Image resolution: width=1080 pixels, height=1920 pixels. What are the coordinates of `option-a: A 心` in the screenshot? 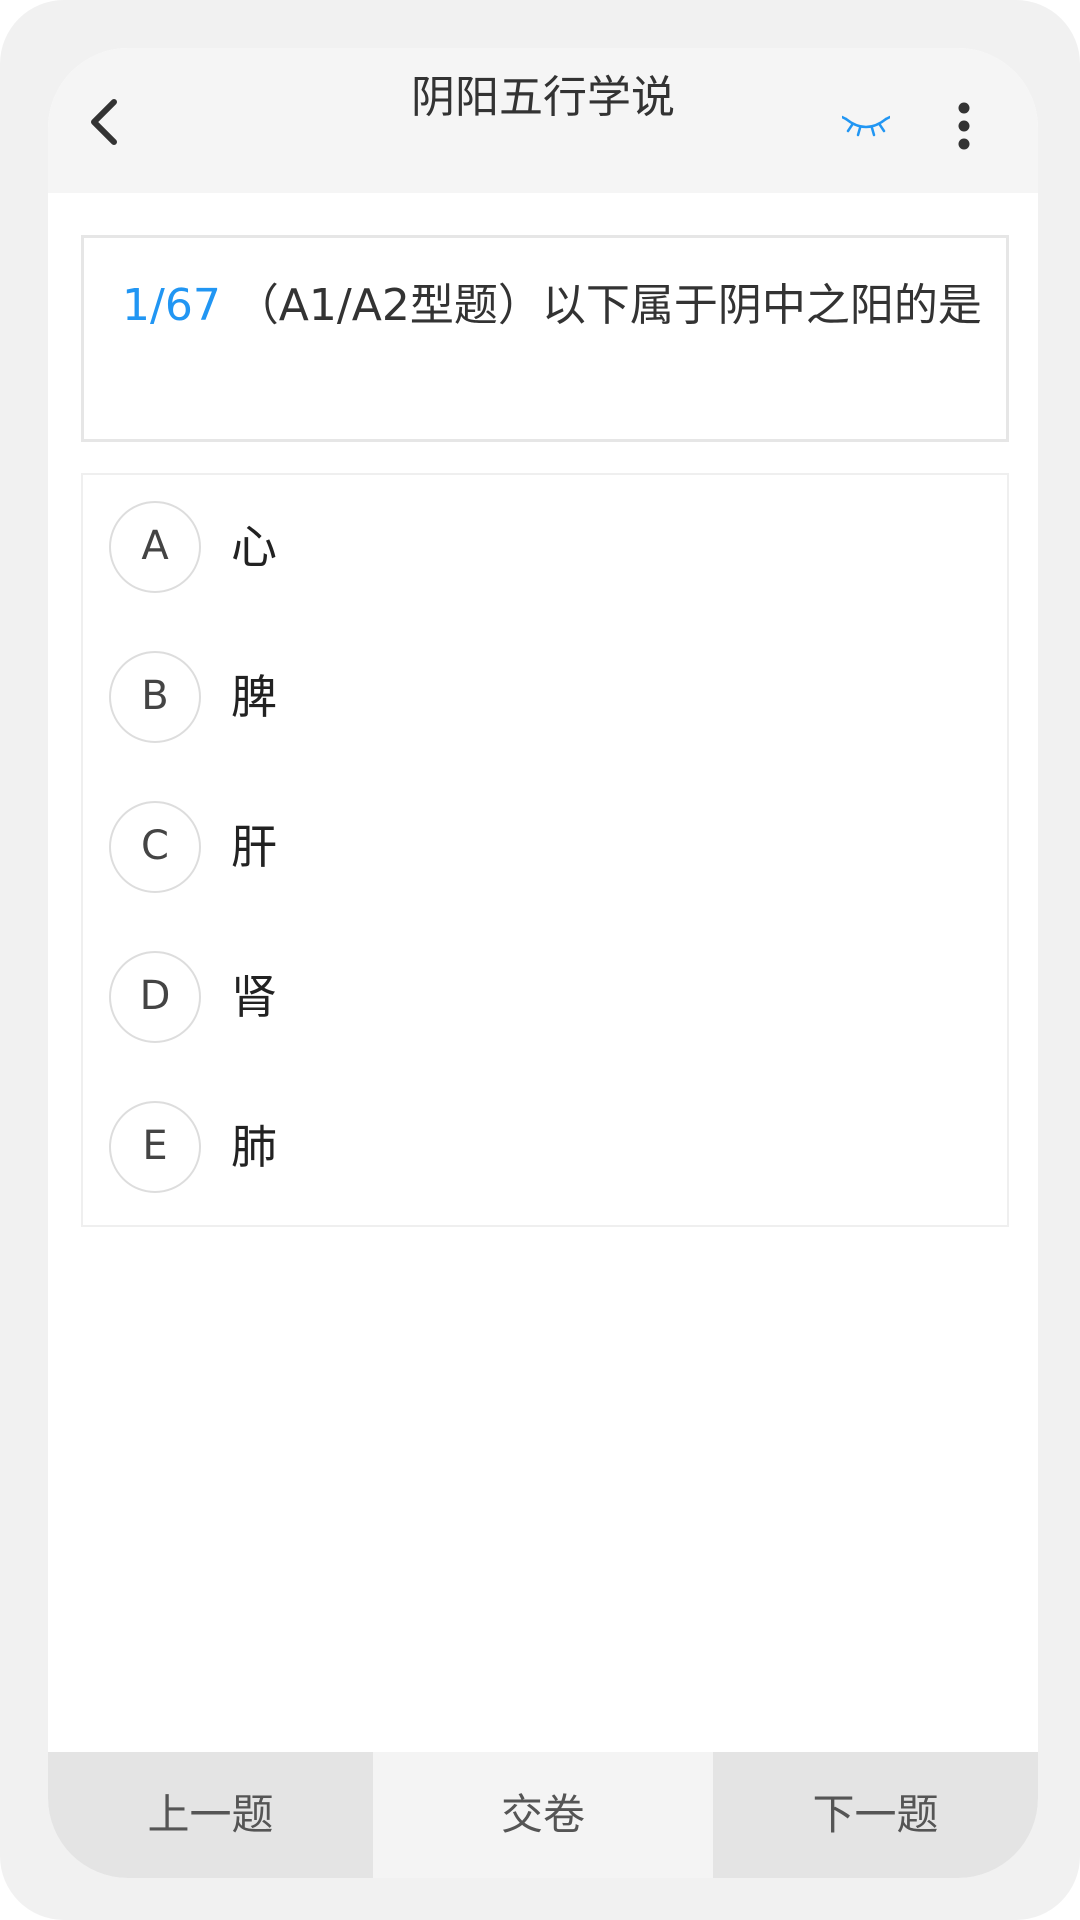 It's located at (544, 551).